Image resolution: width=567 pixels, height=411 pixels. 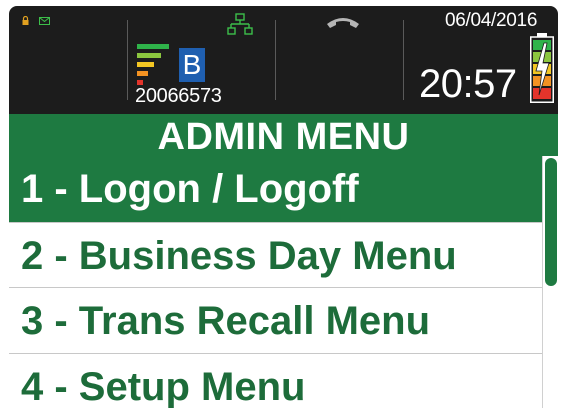 I want to click on time-display: 20:57, so click(x=468, y=84).